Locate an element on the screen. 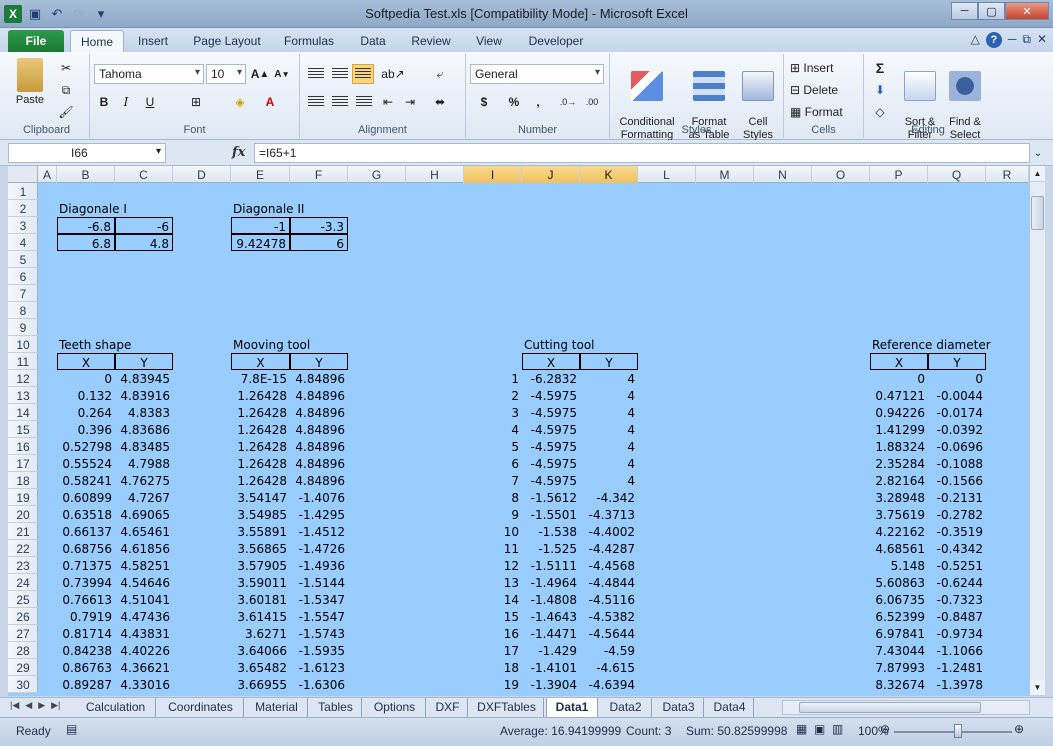 This screenshot has height=746, width=1053. column-header-p: P is located at coordinates (899, 174).